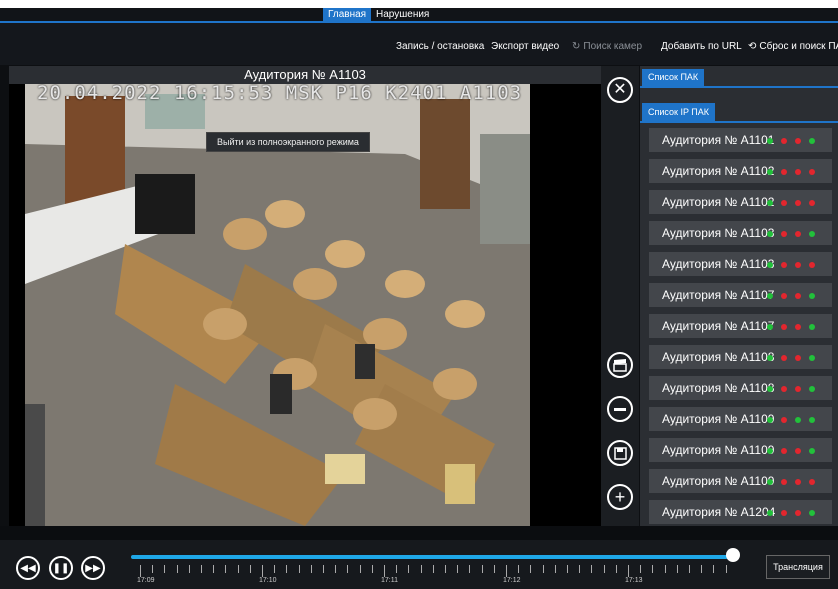  I want to click on remove-button, so click(620, 409).